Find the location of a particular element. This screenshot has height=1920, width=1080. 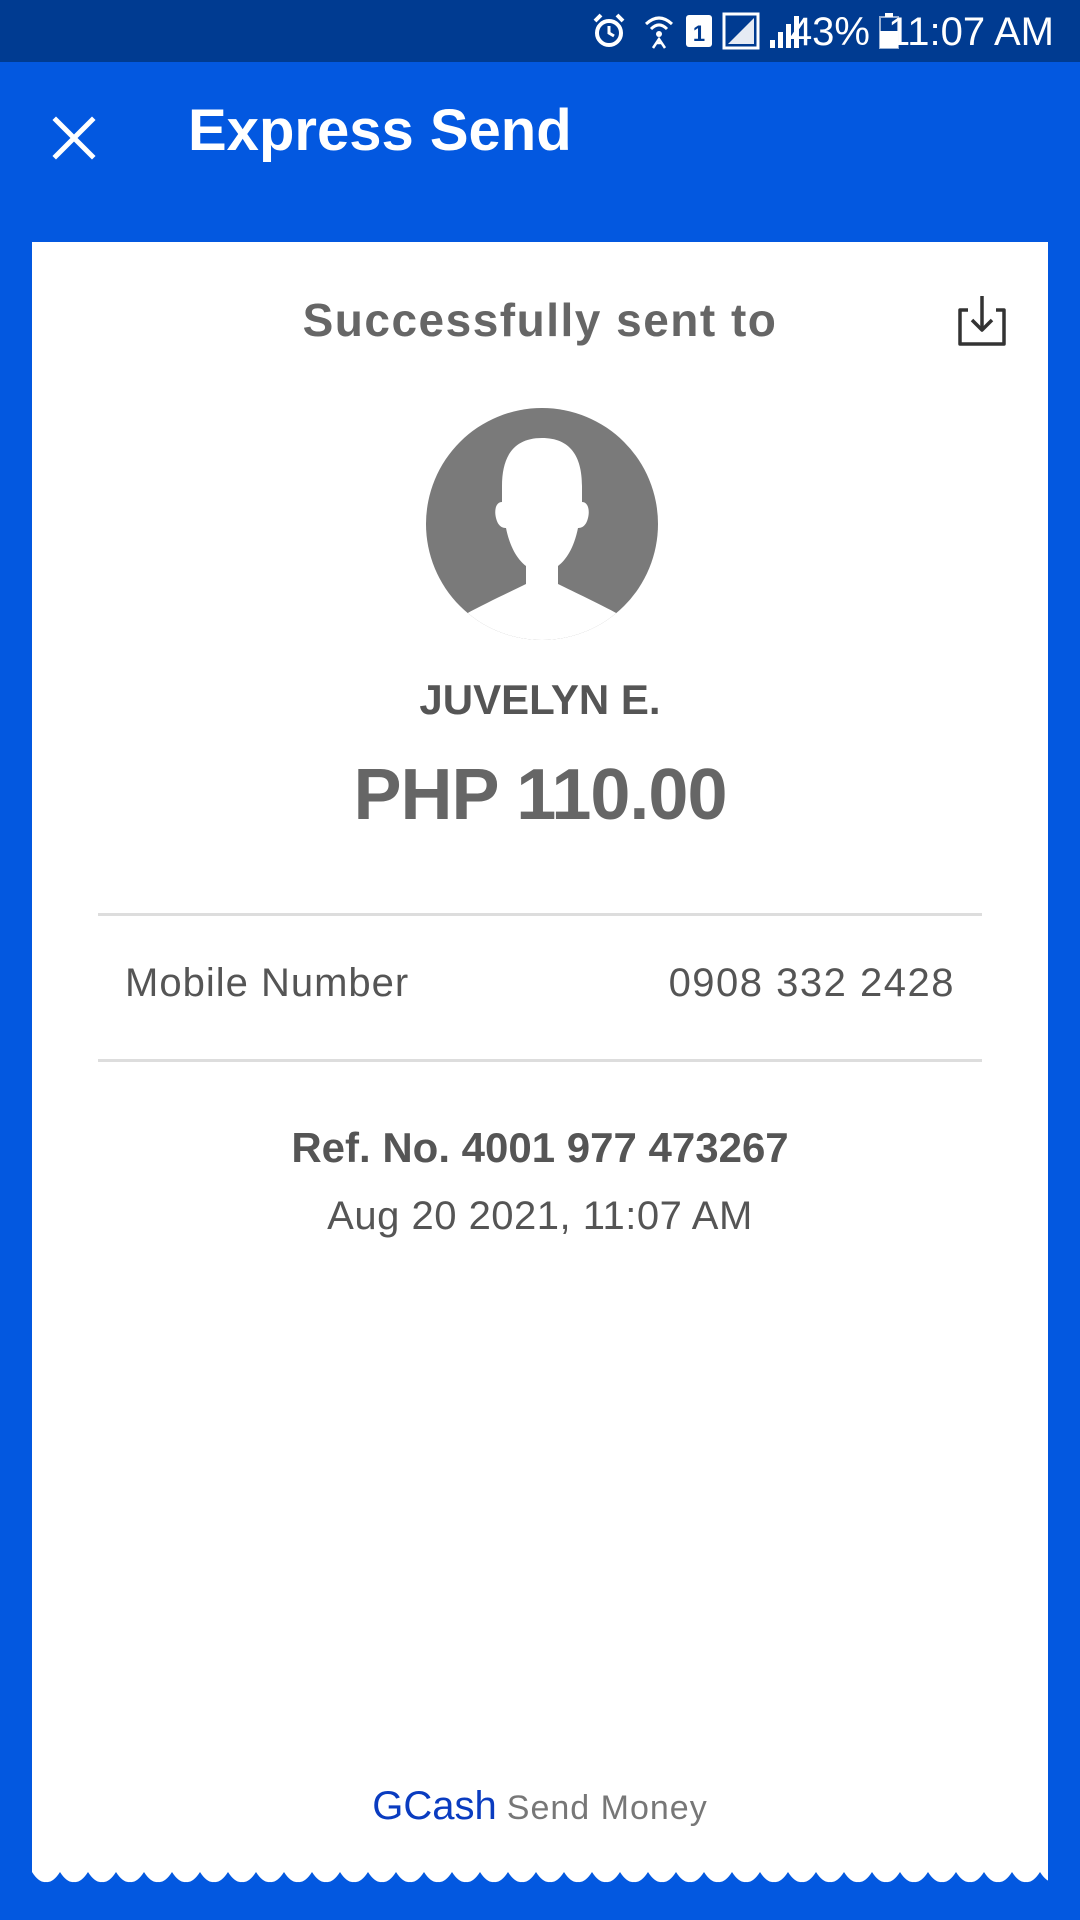

status-bar: 1 43% 11:07 AM is located at coordinates (540, 31).